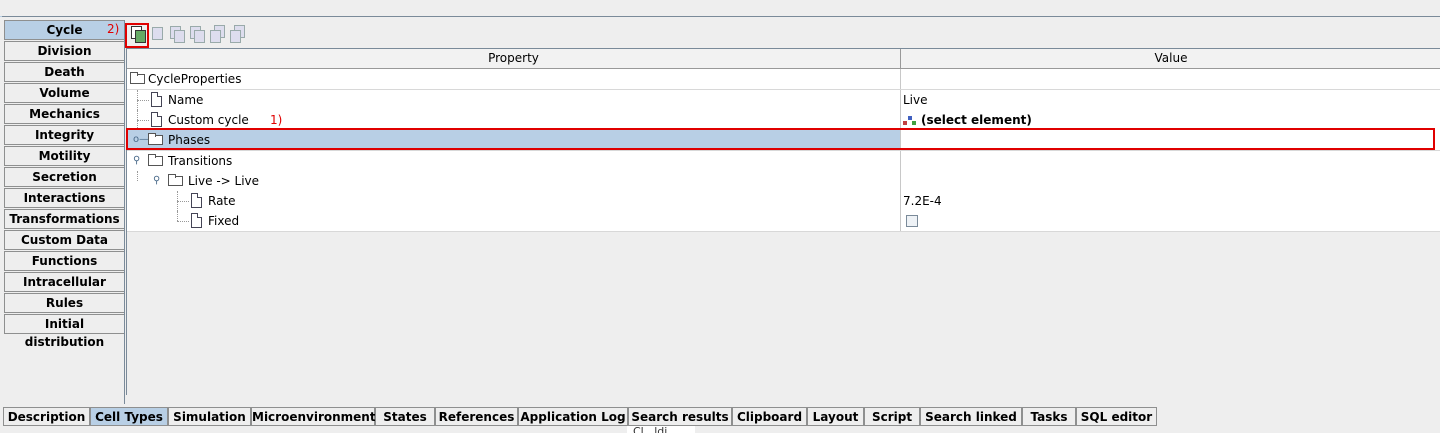  I want to click on tab-states: States, so click(405, 416).